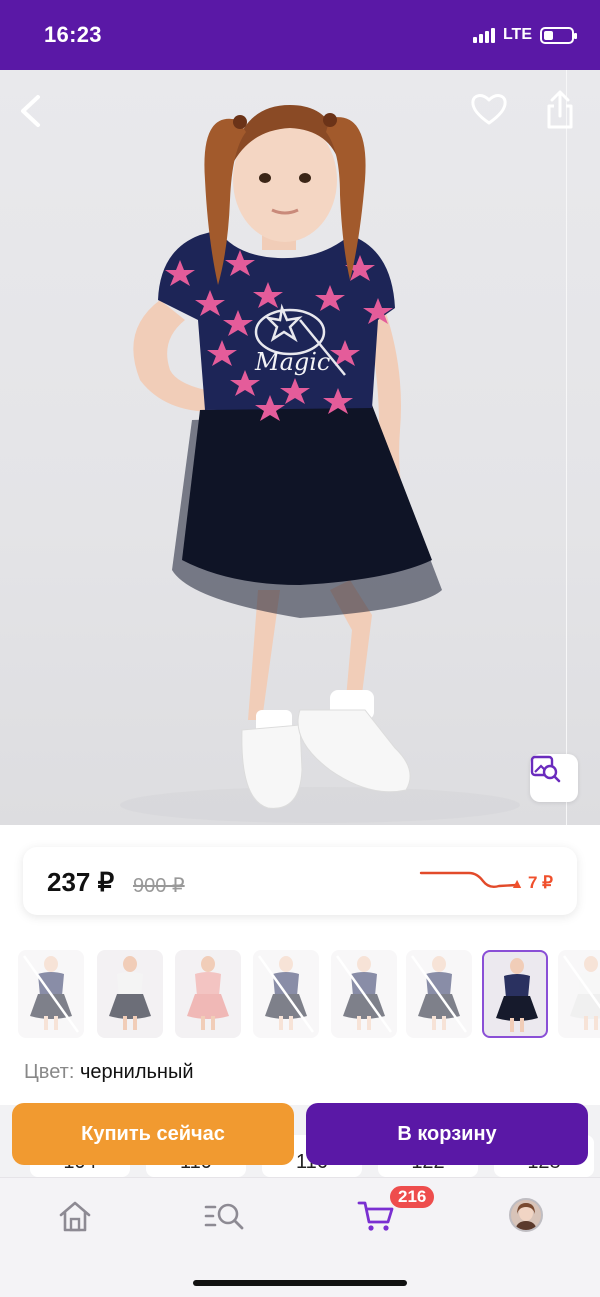 The width and height of the screenshot is (600, 1297). What do you see at coordinates (517, 34) in the screenshot?
I see `network-type: LTE` at bounding box center [517, 34].